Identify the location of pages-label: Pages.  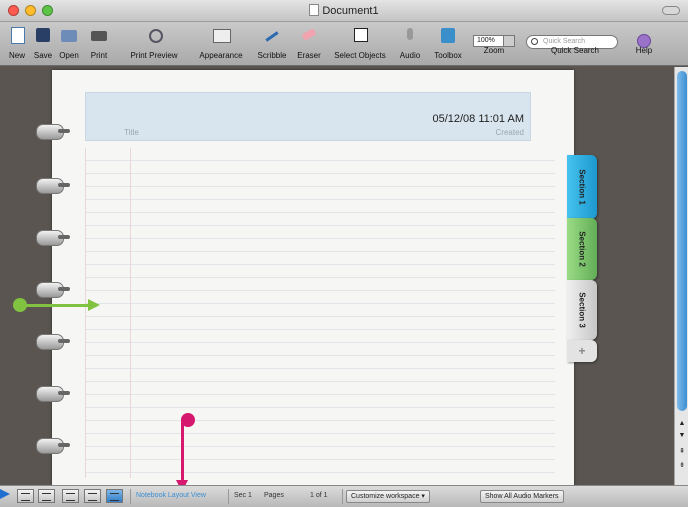
(274, 495).